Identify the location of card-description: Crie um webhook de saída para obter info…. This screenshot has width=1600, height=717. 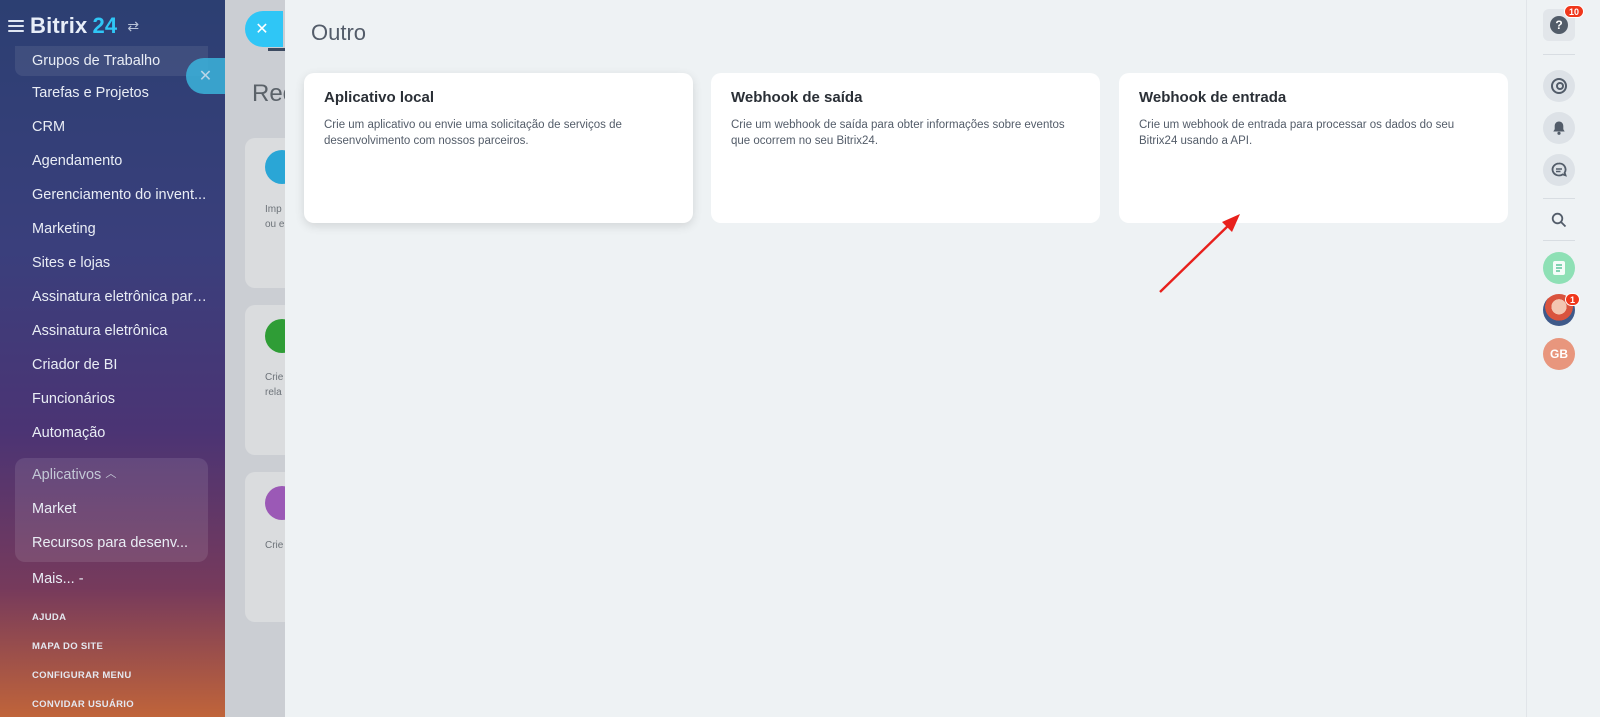
(898, 133).